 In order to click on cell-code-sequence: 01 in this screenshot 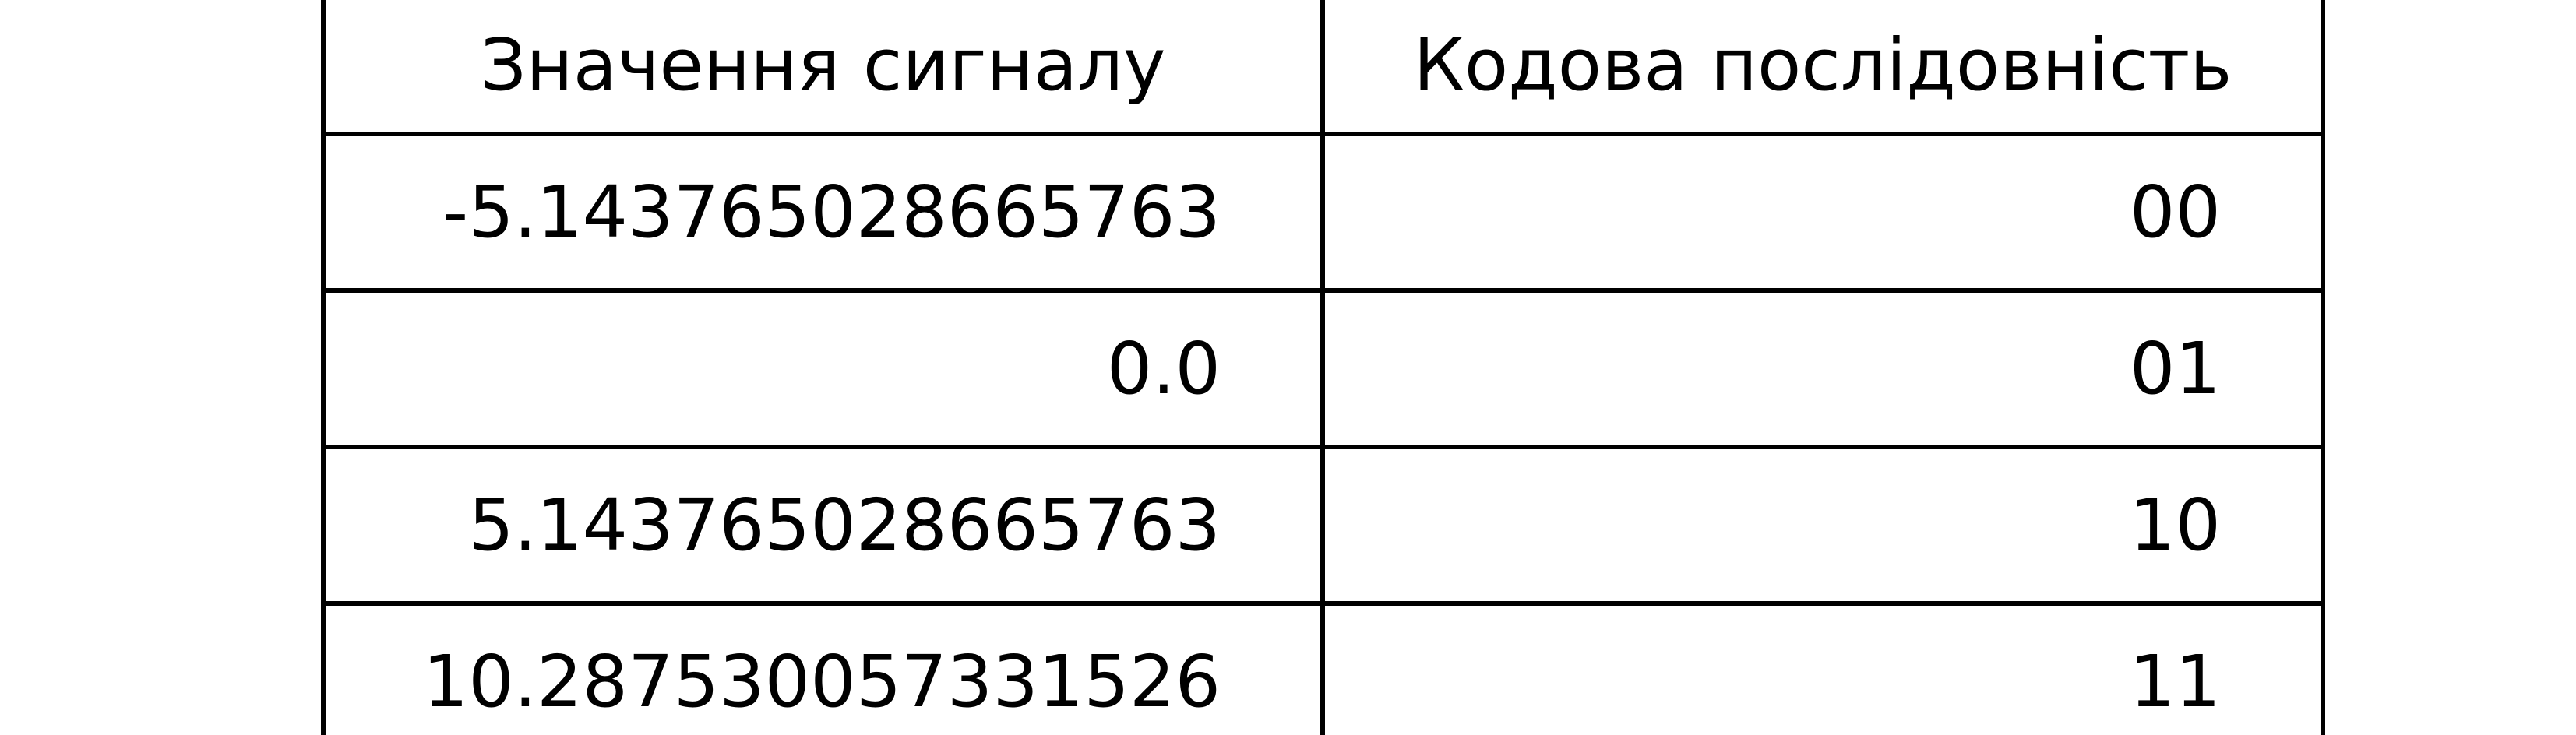, I will do `click(1822, 368)`.